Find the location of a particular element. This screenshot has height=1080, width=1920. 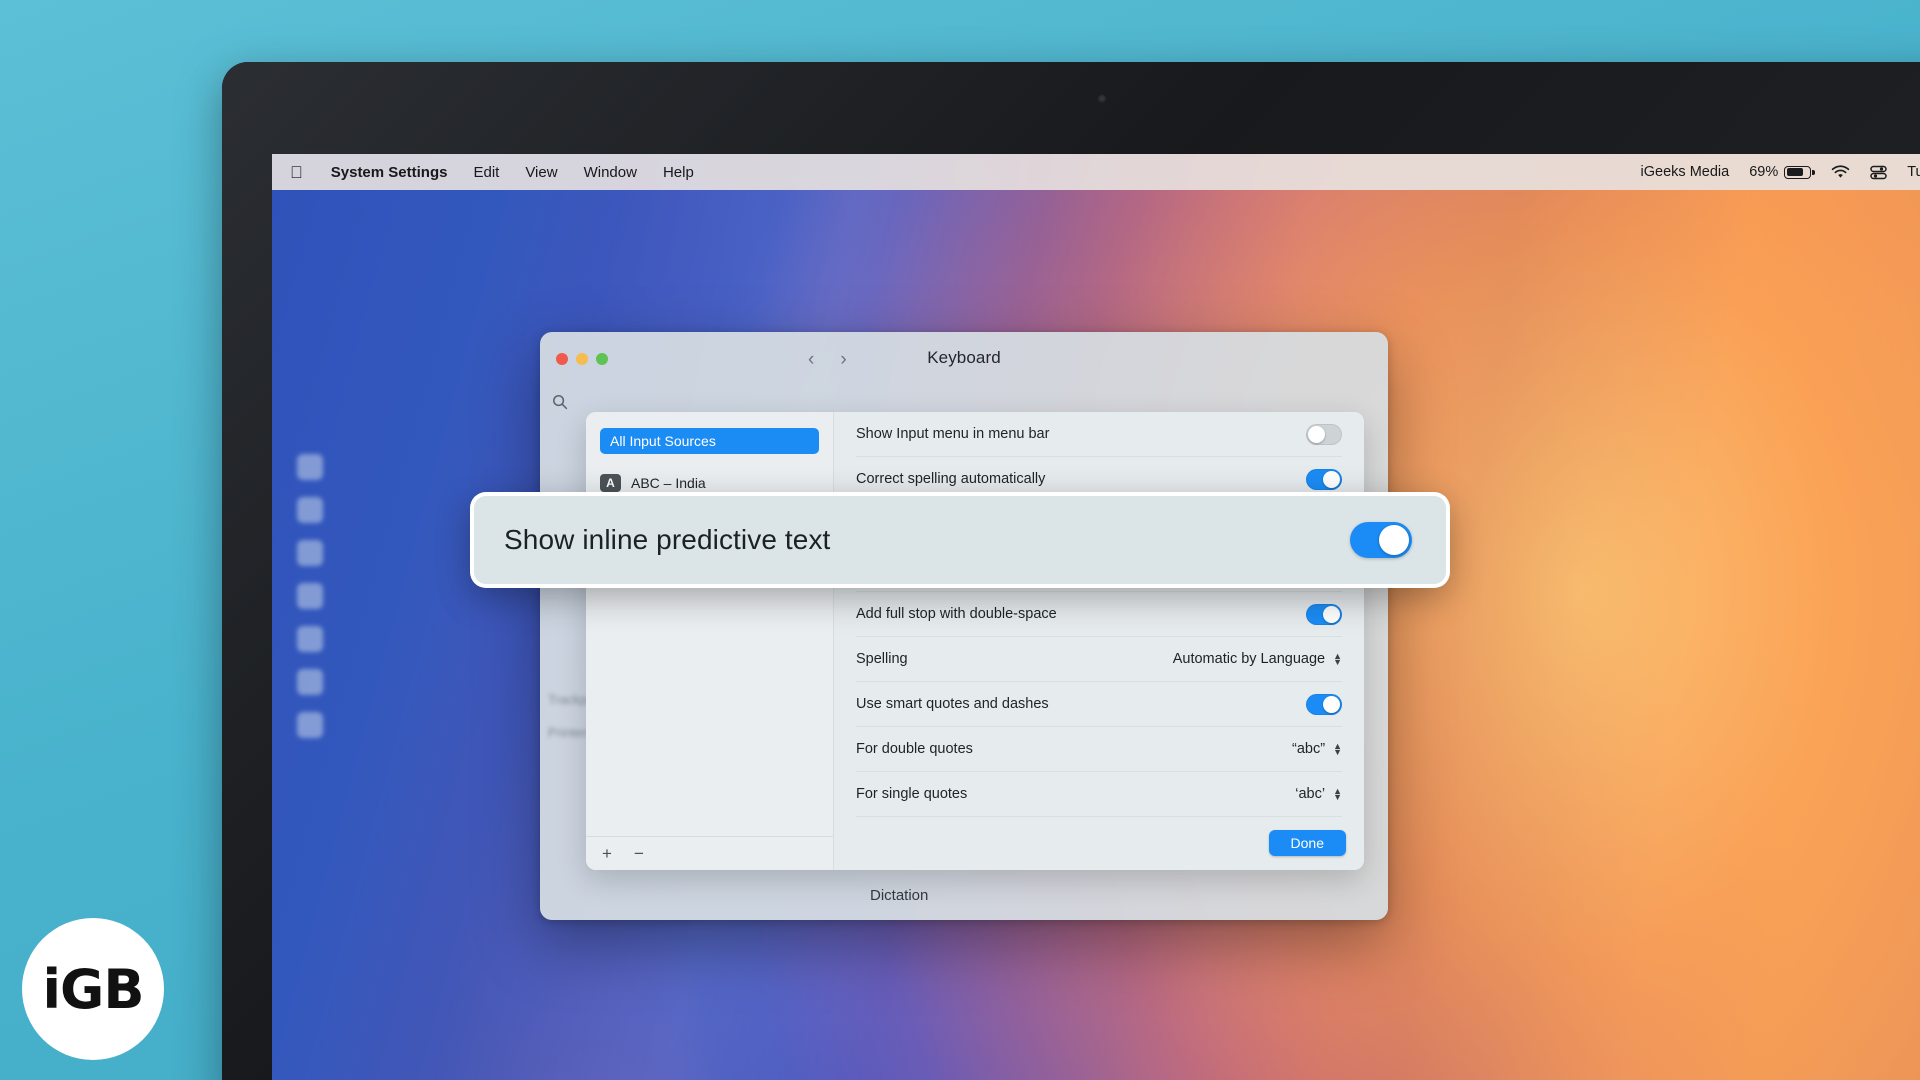

add-full-stop-toggle is located at coordinates (1324, 614).